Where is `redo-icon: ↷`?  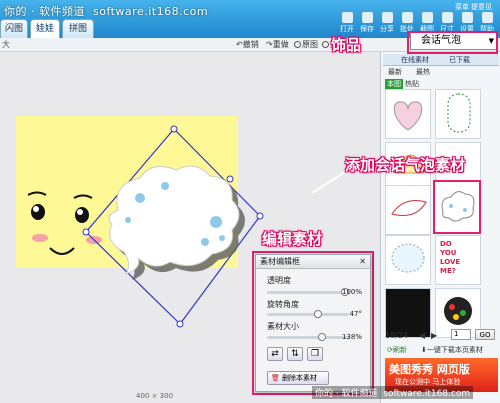
redo-icon: ↷ is located at coordinates (269, 44).